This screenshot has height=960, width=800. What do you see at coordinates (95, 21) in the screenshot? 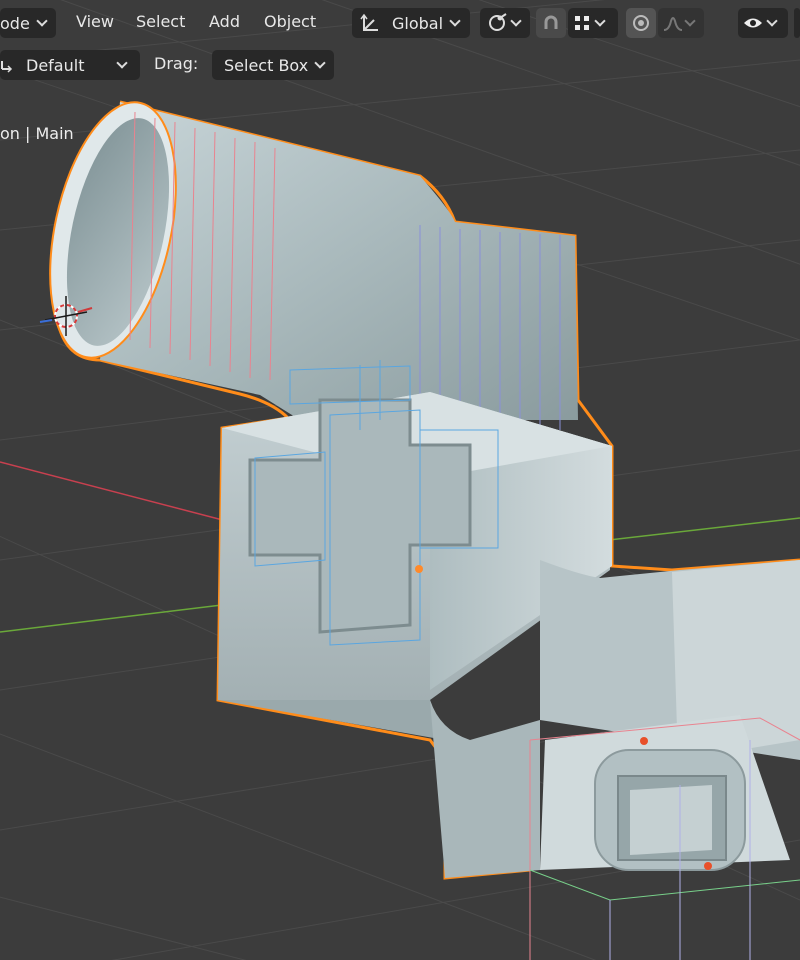
I see `menu-view: View` at bounding box center [95, 21].